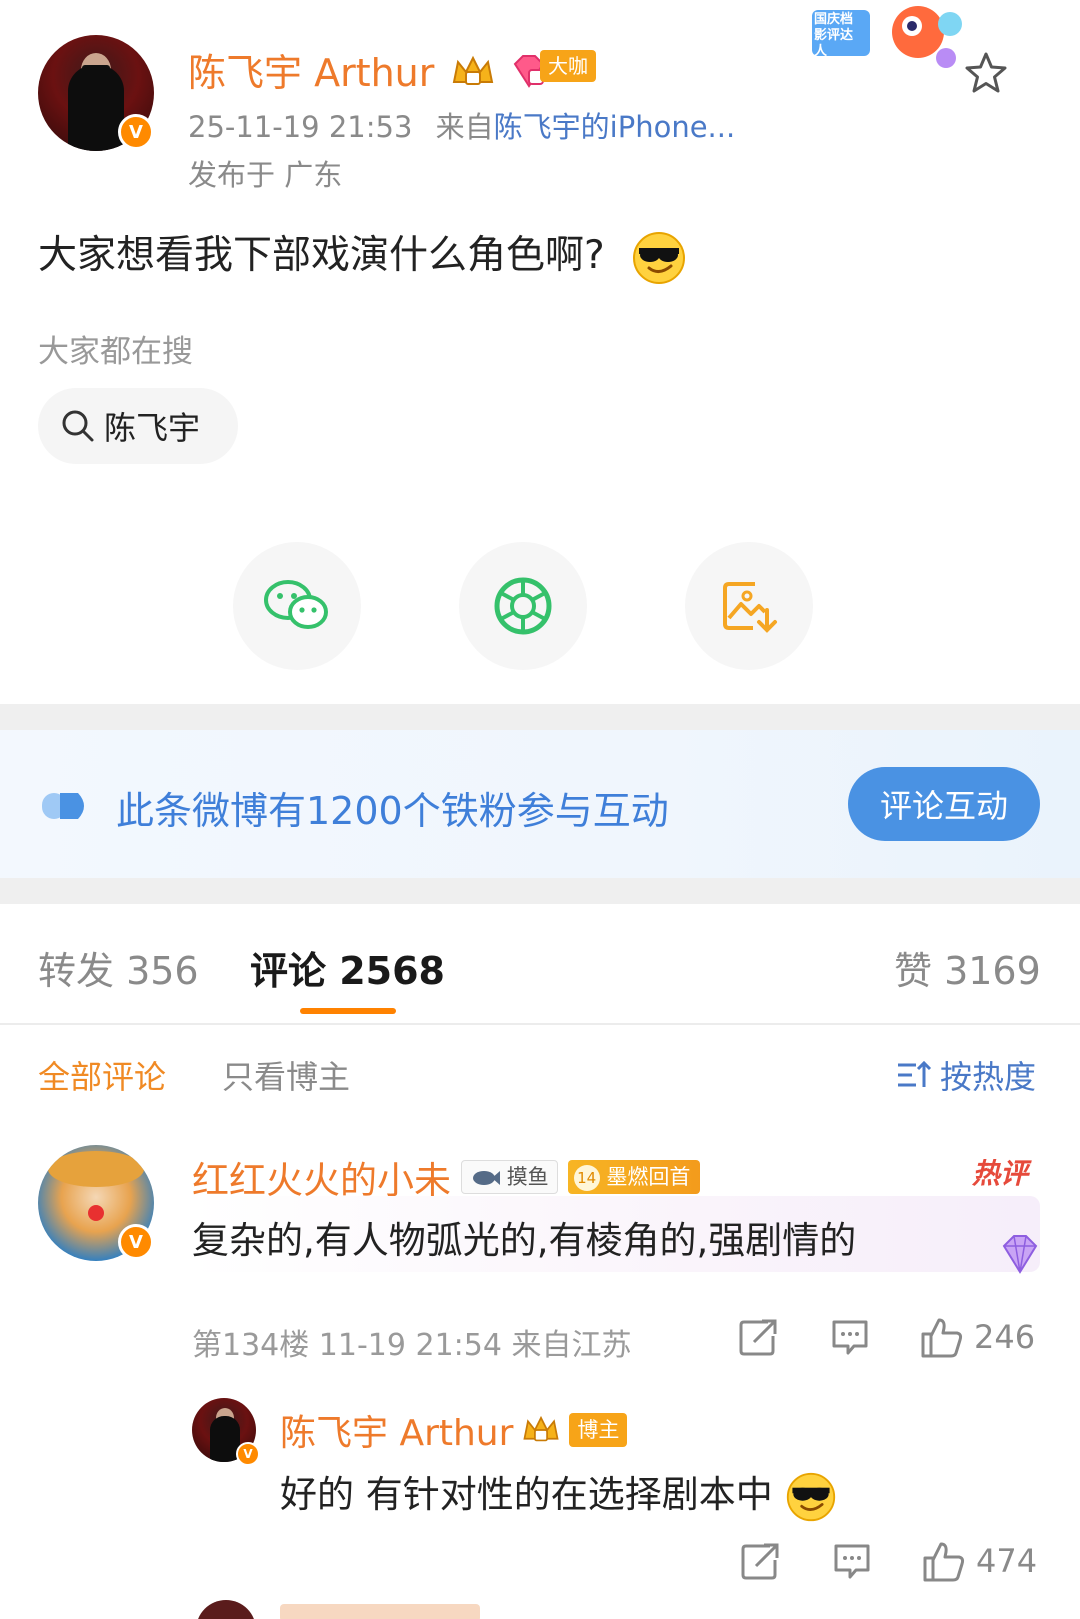 The width and height of the screenshot is (1080, 1619). I want to click on host-tag: 博主, so click(598, 1430).